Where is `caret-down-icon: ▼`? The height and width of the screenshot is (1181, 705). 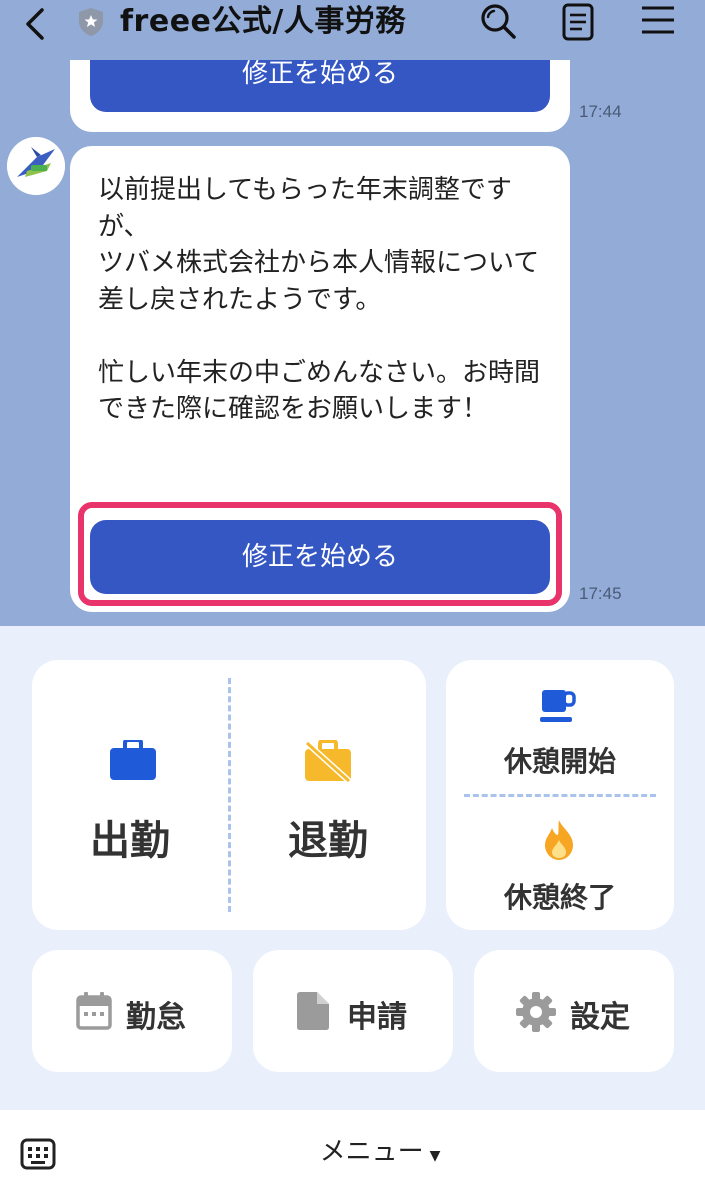 caret-down-icon: ▼ is located at coordinates (435, 1156).